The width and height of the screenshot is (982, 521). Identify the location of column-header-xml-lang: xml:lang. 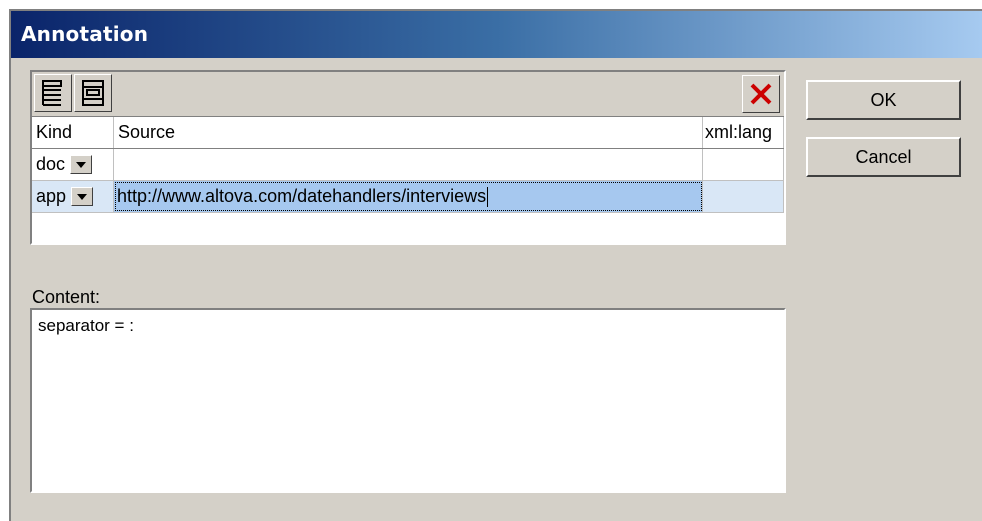
(743, 132).